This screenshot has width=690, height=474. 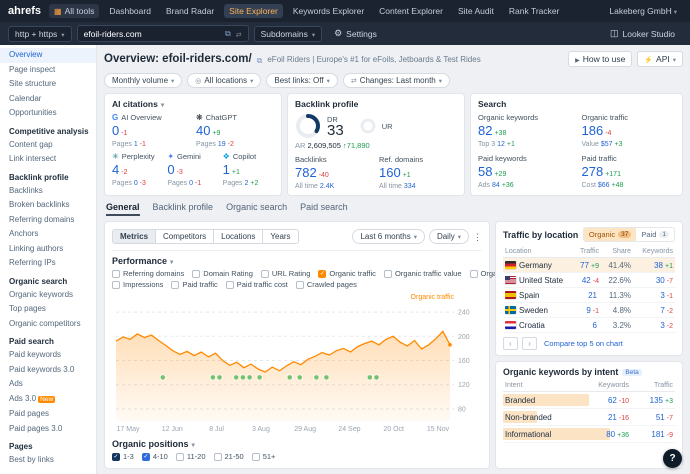 What do you see at coordinates (672, 458) in the screenshot?
I see `help-button: ?` at bounding box center [672, 458].